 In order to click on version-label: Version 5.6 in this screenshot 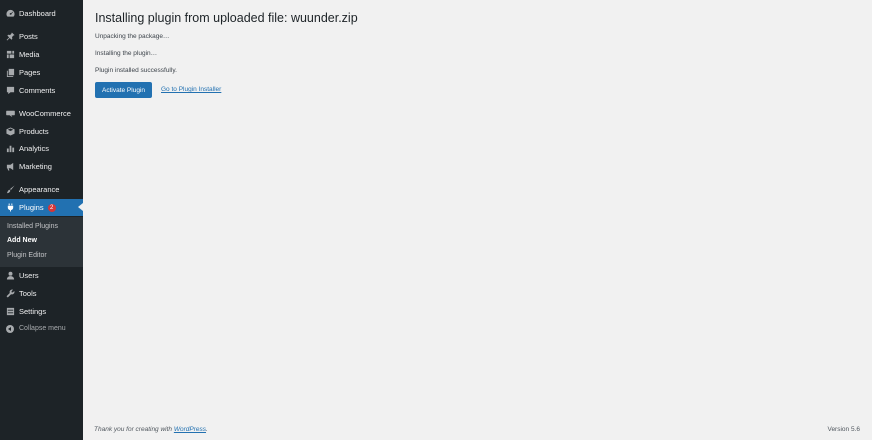, I will do `click(843, 429)`.